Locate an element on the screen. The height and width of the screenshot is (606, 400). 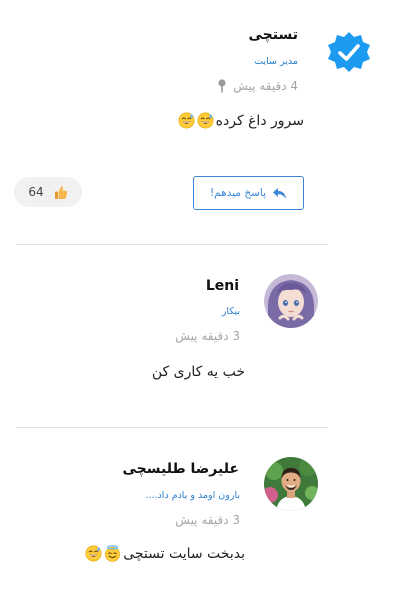
pin-icon is located at coordinates (222, 86).